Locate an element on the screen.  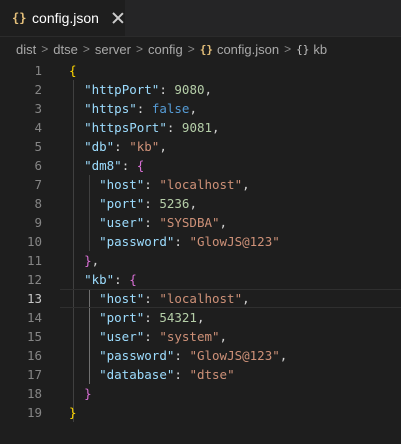
code-line: 14 "port": 54321, is located at coordinates (200, 317).